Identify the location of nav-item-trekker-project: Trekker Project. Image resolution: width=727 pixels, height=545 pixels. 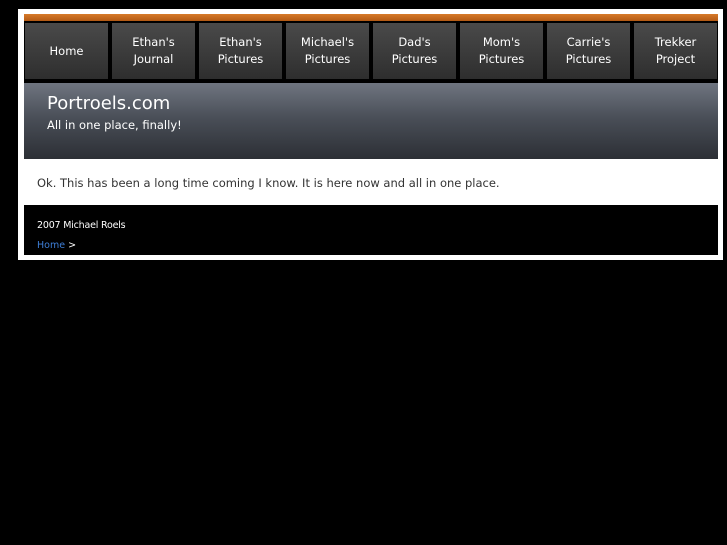
(675, 51).